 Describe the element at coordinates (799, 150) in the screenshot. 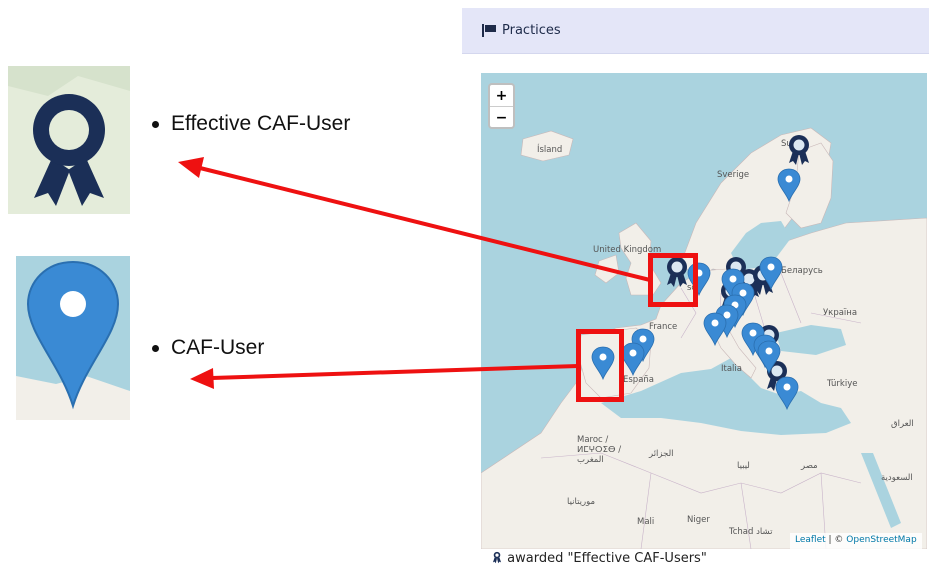

I see `award-marker` at that location.